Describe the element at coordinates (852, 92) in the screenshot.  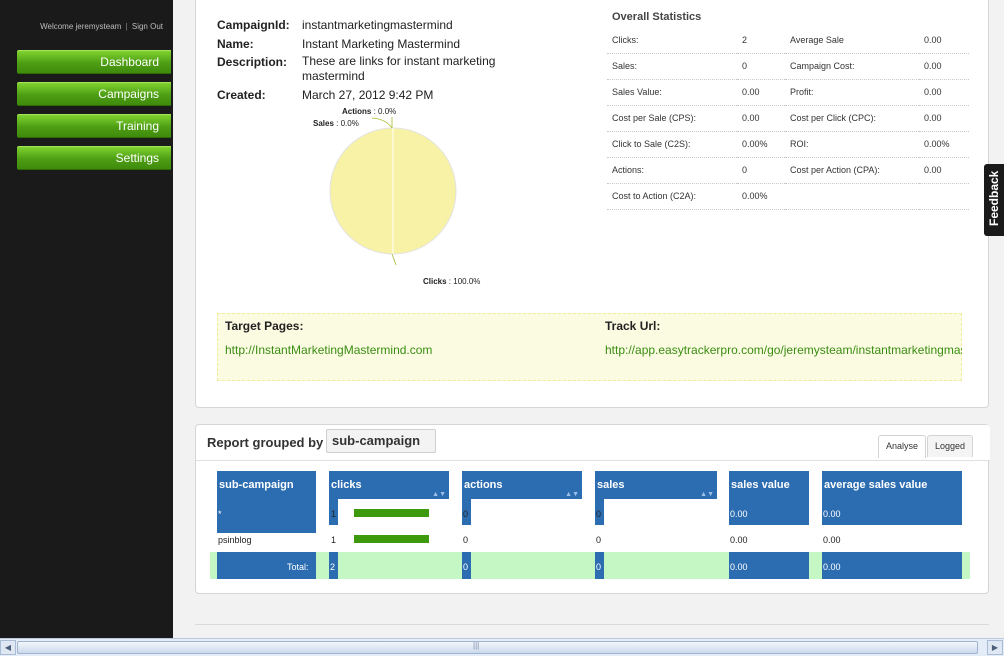
I see `stat-label: Profit:` at that location.